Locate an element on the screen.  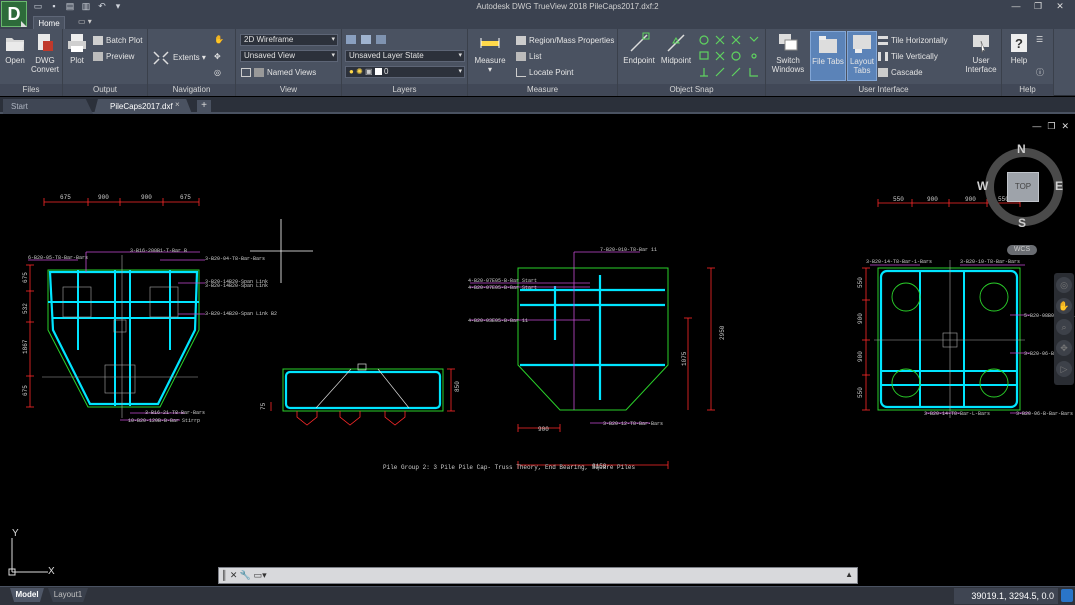
info-icon: ⓘ is located at coordinates (1040, 72).